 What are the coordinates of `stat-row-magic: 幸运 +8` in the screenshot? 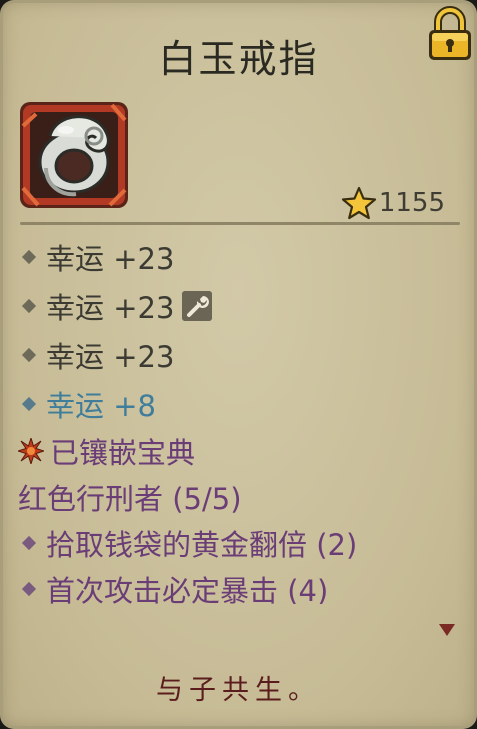 It's located at (238, 403).